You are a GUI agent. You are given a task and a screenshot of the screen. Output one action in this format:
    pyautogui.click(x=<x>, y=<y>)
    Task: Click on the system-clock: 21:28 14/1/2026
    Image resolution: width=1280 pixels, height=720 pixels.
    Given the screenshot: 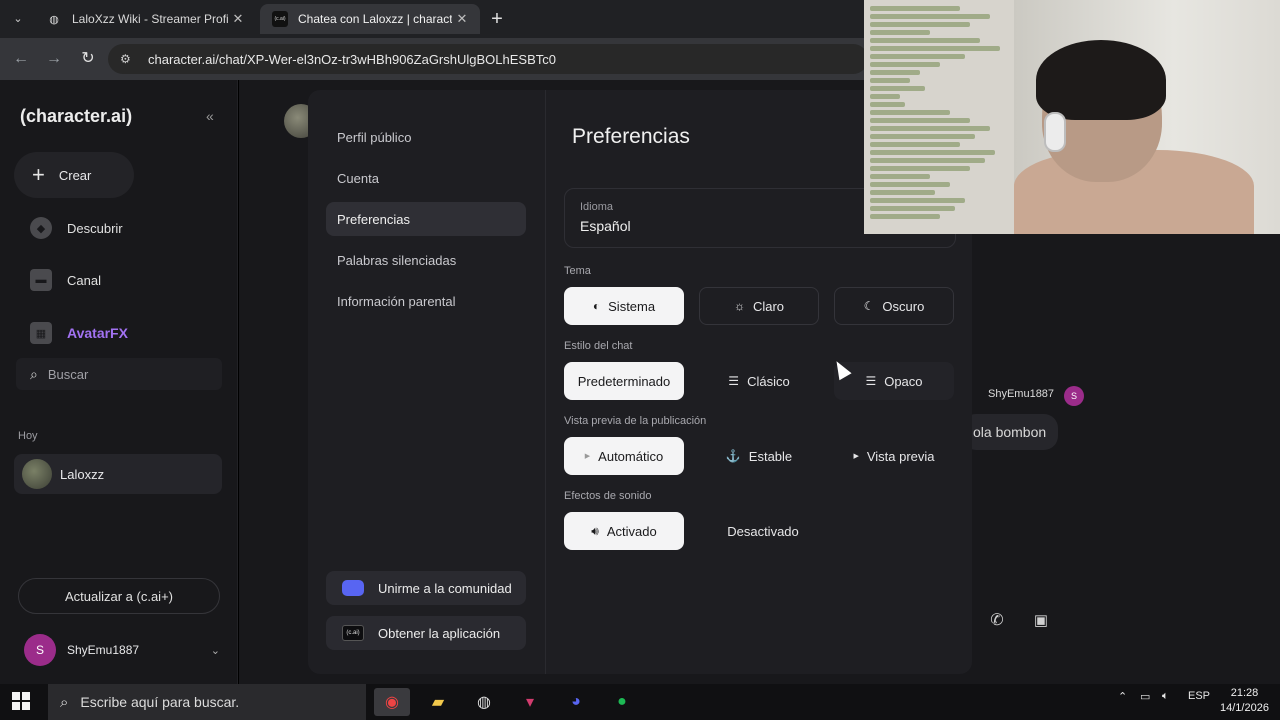 What is the action you would take?
    pyautogui.click(x=1244, y=701)
    